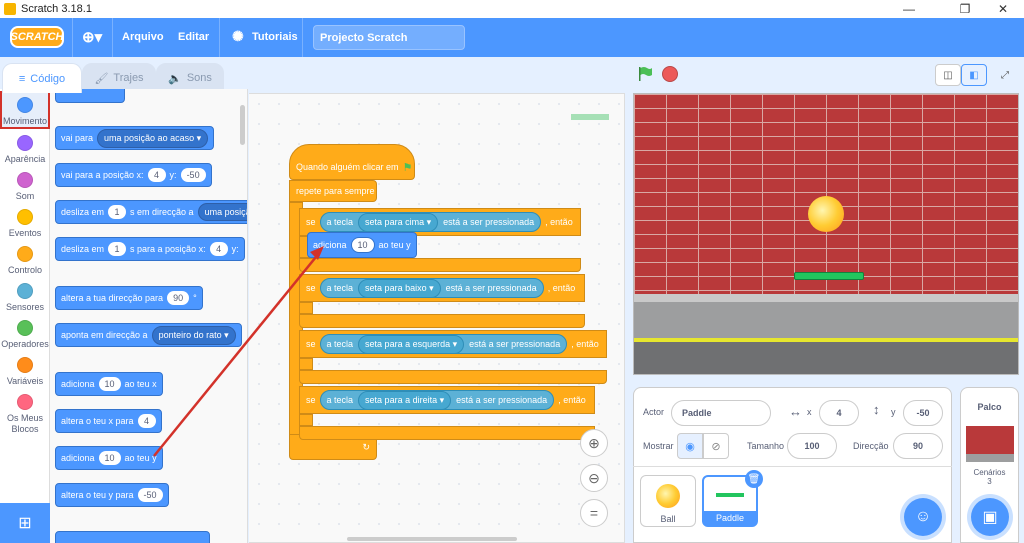 The image size is (1024, 543). I want to click on direction-input: 90, so click(178, 298).